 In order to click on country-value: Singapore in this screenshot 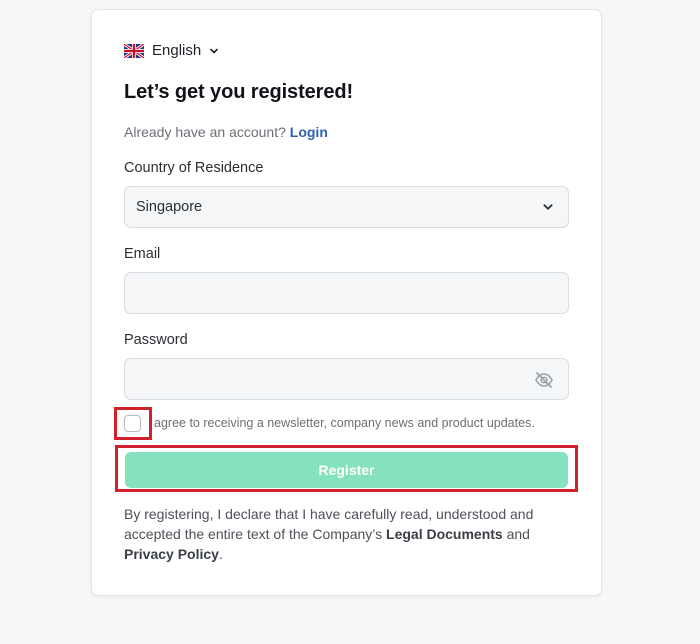, I will do `click(169, 207)`.